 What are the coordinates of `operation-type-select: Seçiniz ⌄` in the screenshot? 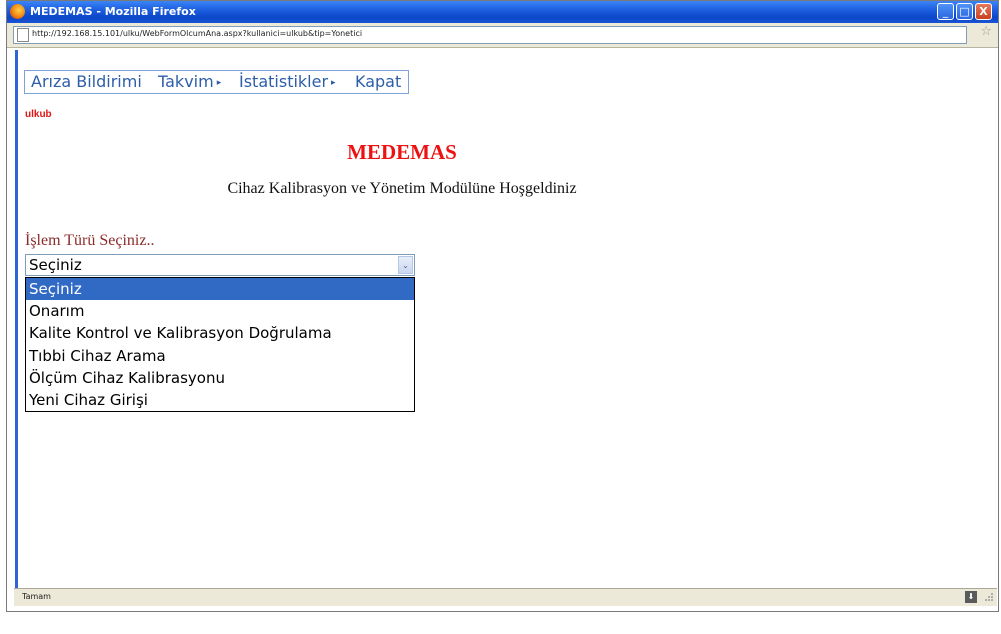 It's located at (220, 265).